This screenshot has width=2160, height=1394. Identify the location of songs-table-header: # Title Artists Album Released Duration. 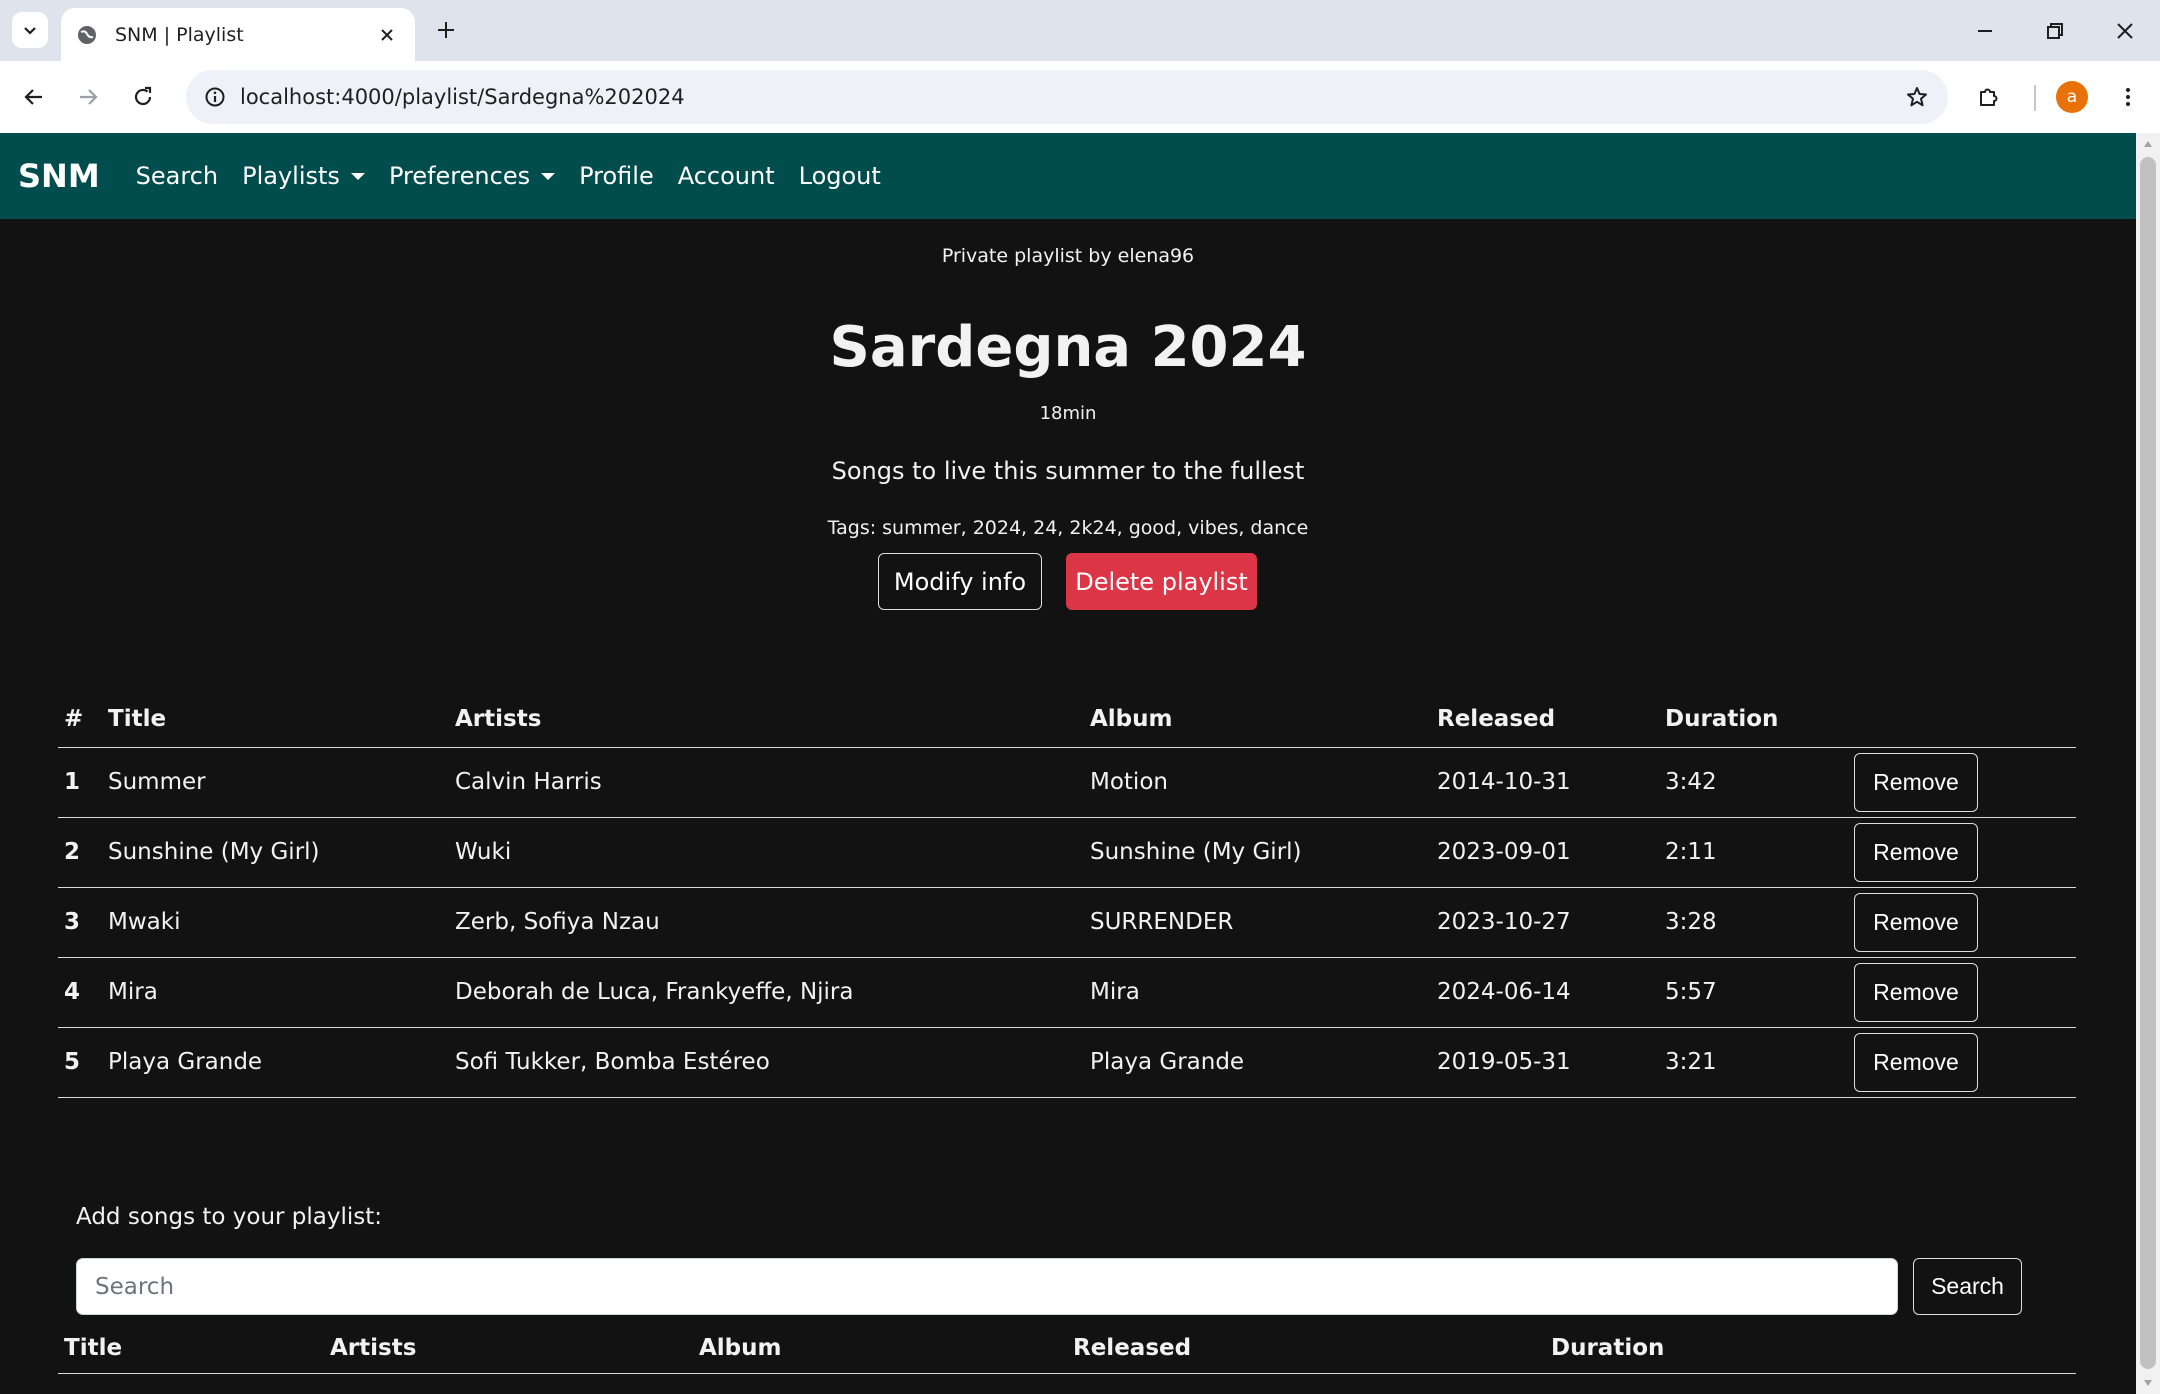
(1067, 722).